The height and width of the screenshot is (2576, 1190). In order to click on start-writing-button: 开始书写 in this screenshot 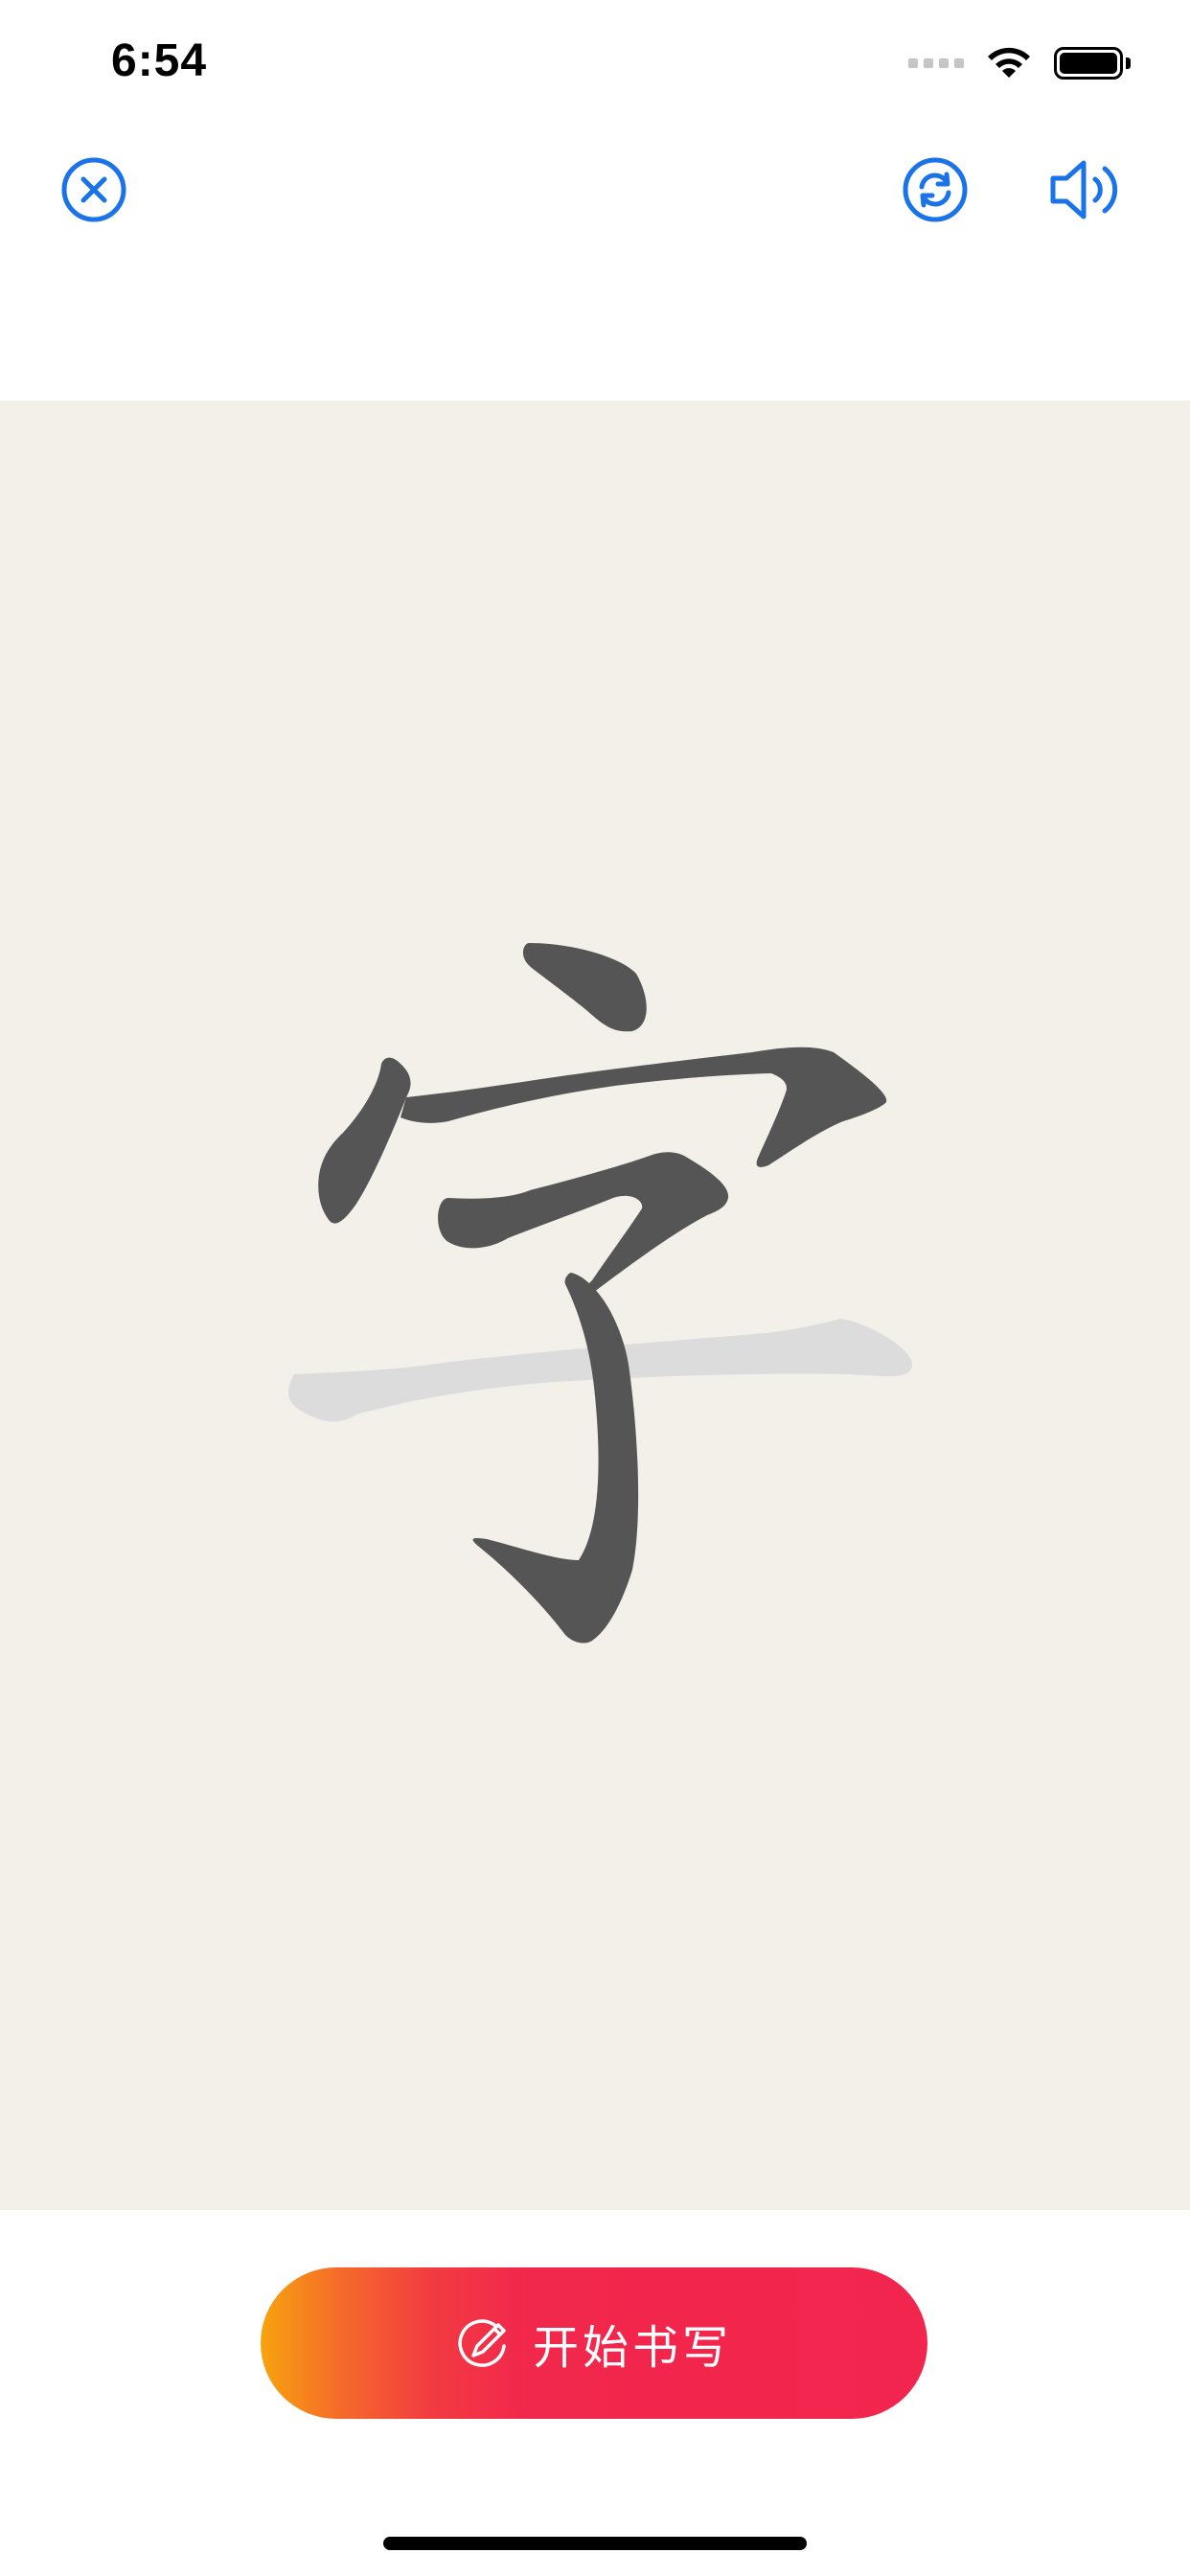, I will do `click(594, 2343)`.